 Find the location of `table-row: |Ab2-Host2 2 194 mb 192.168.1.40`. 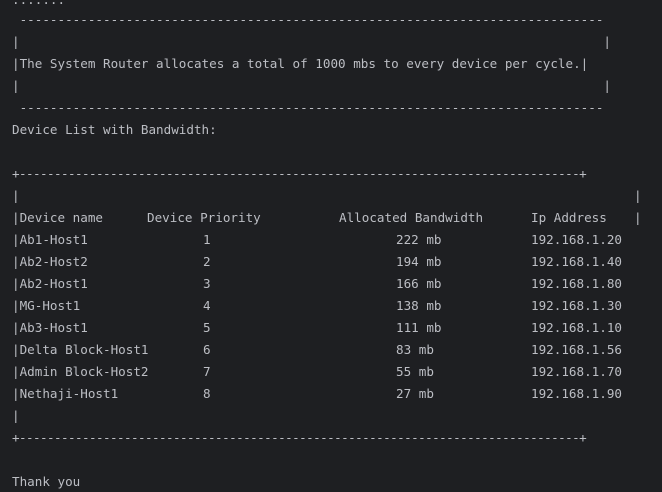

table-row: |Ab2-Host2 2 194 mb 192.168.1.40 is located at coordinates (332, 262).